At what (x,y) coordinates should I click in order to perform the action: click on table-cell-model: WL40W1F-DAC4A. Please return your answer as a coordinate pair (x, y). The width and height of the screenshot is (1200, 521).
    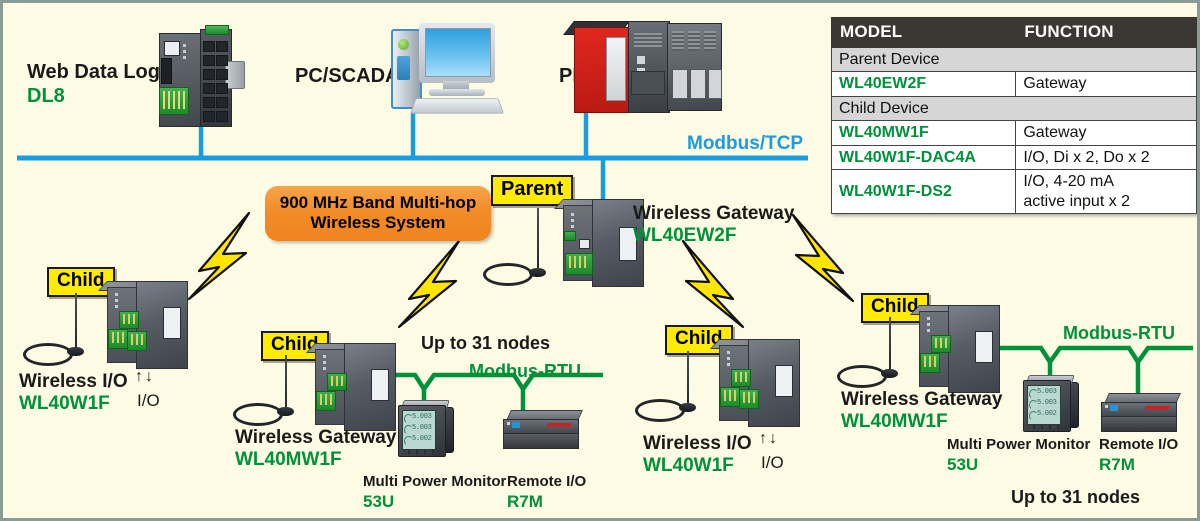
    Looking at the image, I should click on (923, 157).